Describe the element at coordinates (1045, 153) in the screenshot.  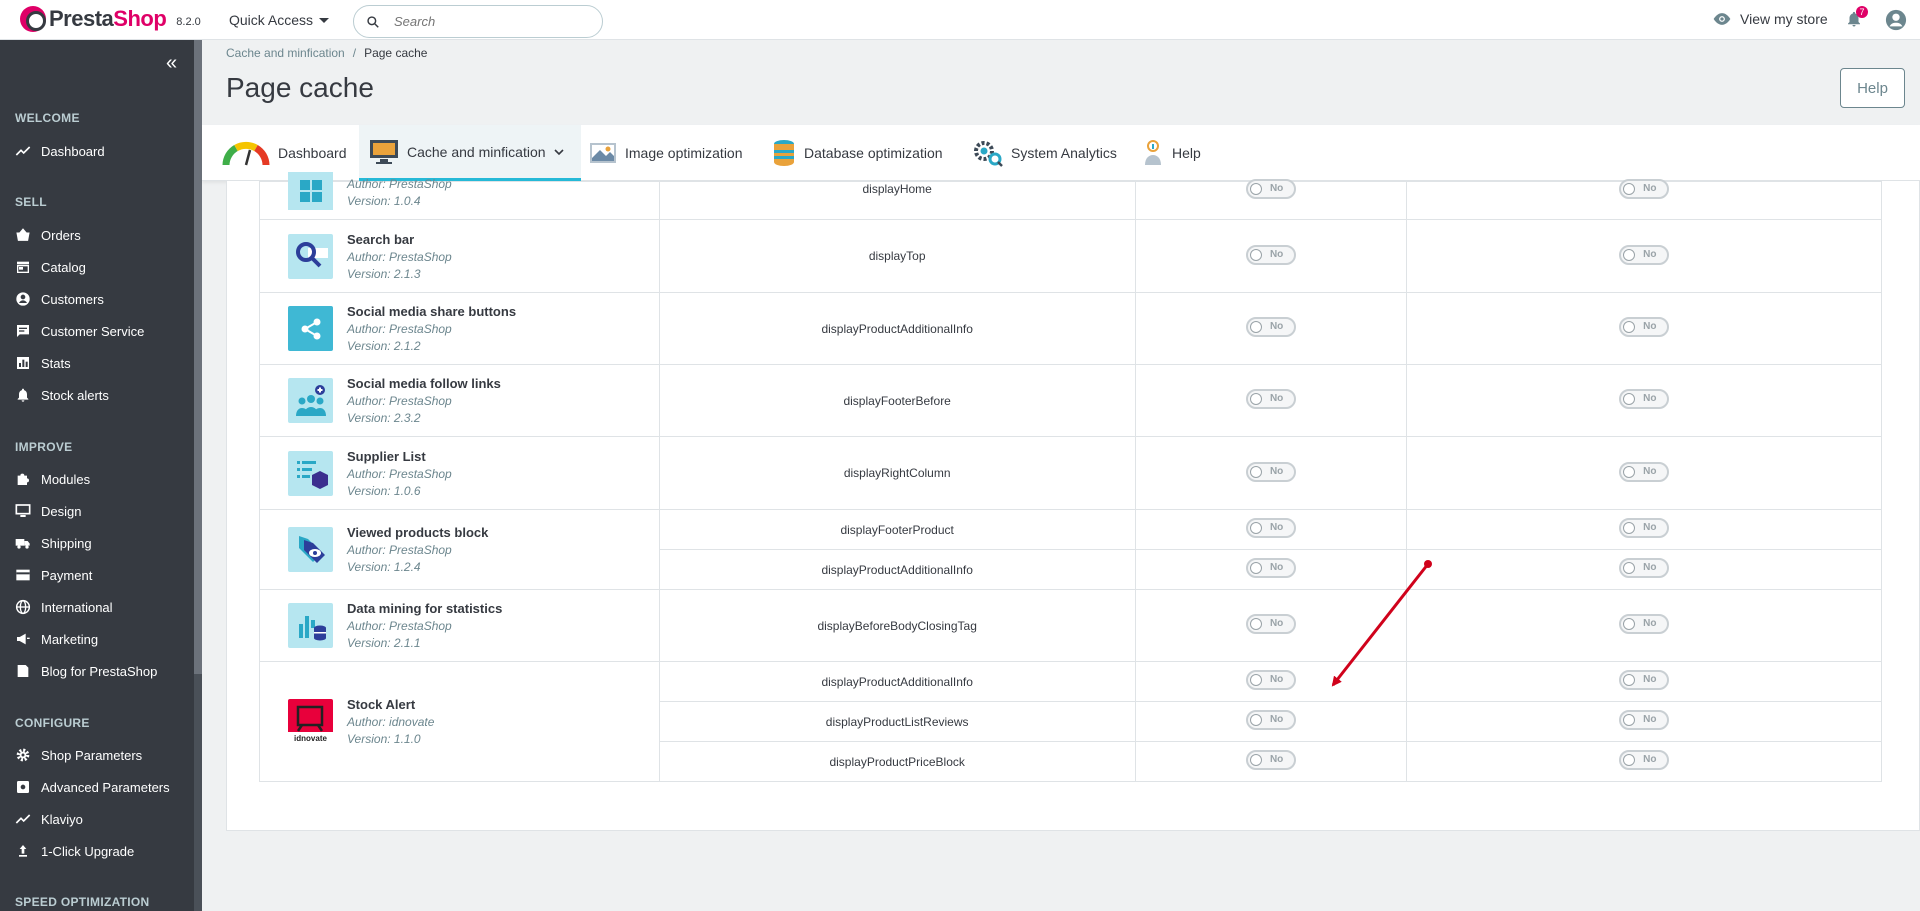
I see `tab-system-analytics: System Analytics` at that location.